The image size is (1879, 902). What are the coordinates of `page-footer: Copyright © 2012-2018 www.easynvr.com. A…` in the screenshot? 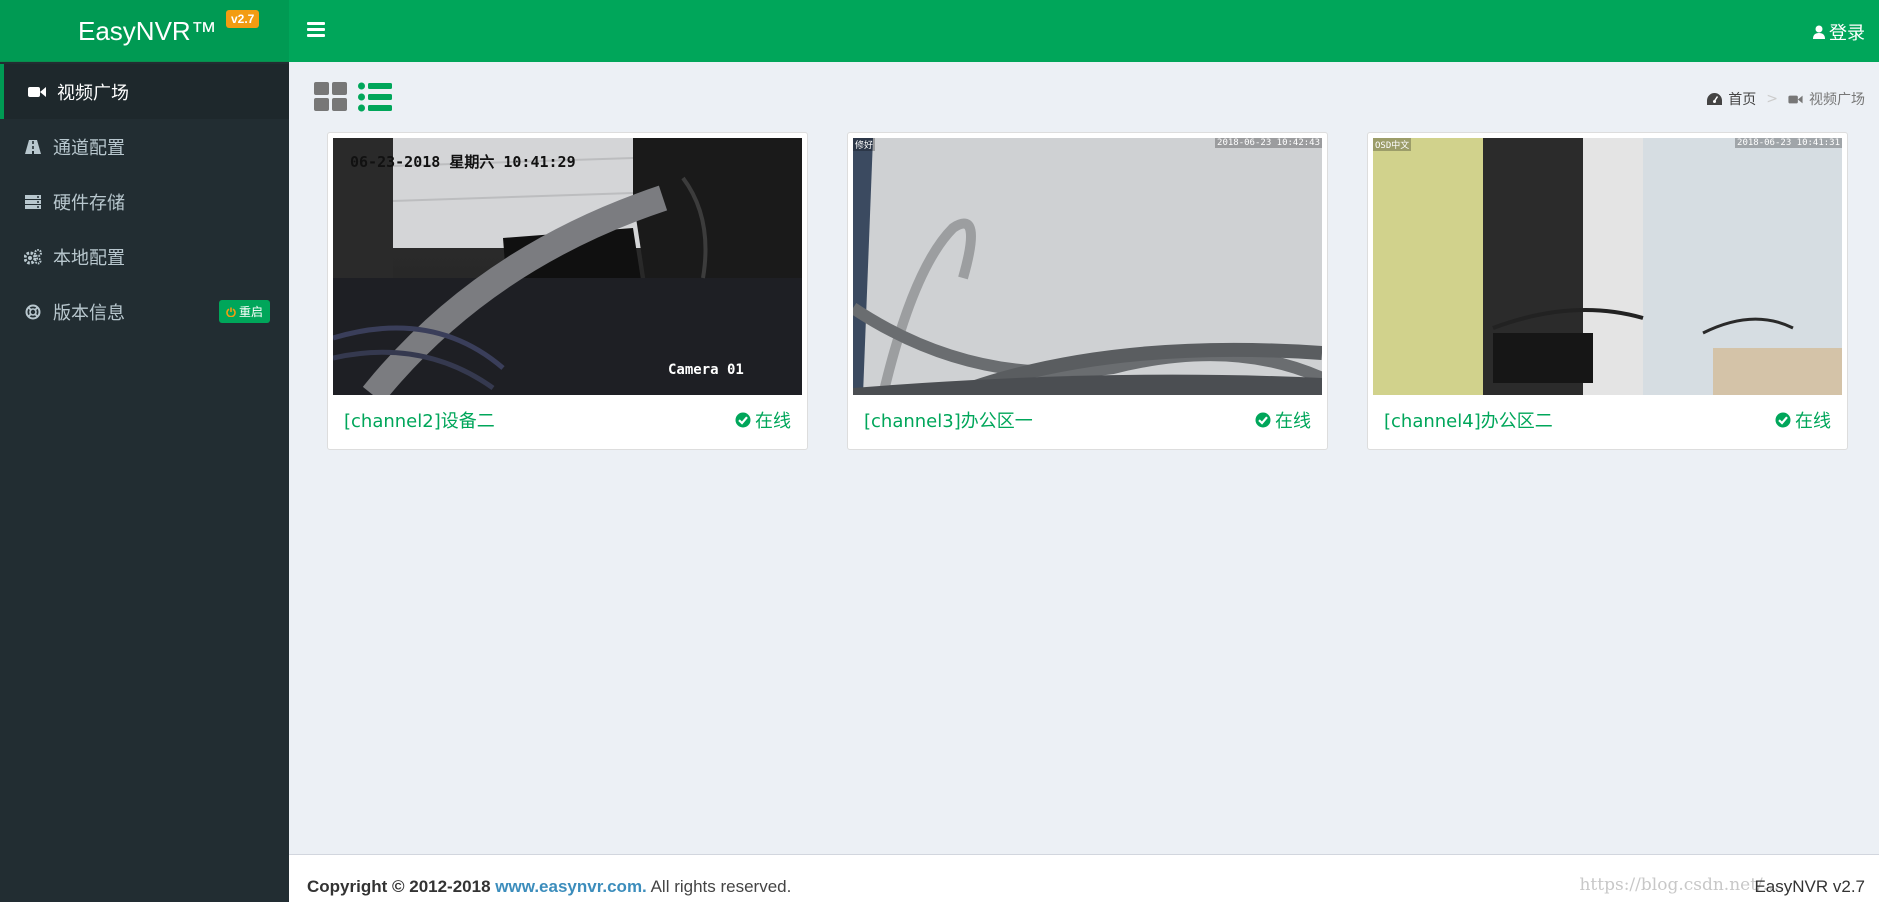 It's located at (1084, 878).